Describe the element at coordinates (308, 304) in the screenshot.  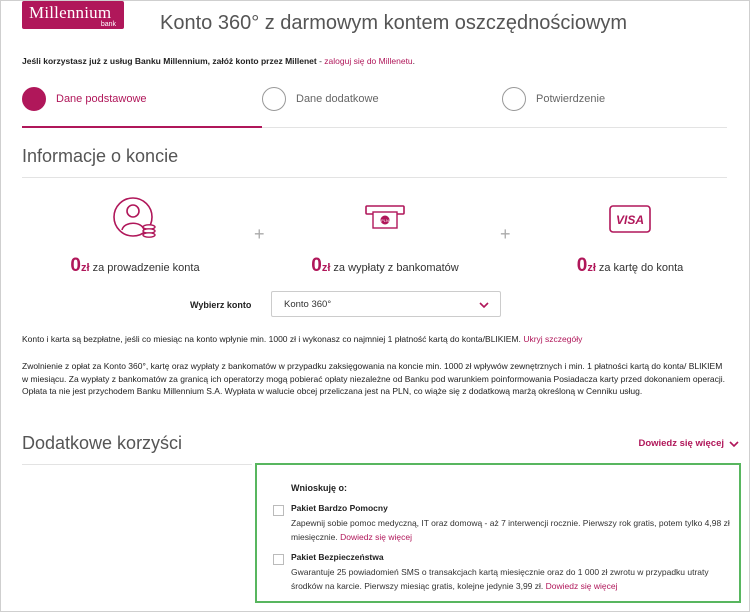
I see `select-value: Konto 360°` at that location.